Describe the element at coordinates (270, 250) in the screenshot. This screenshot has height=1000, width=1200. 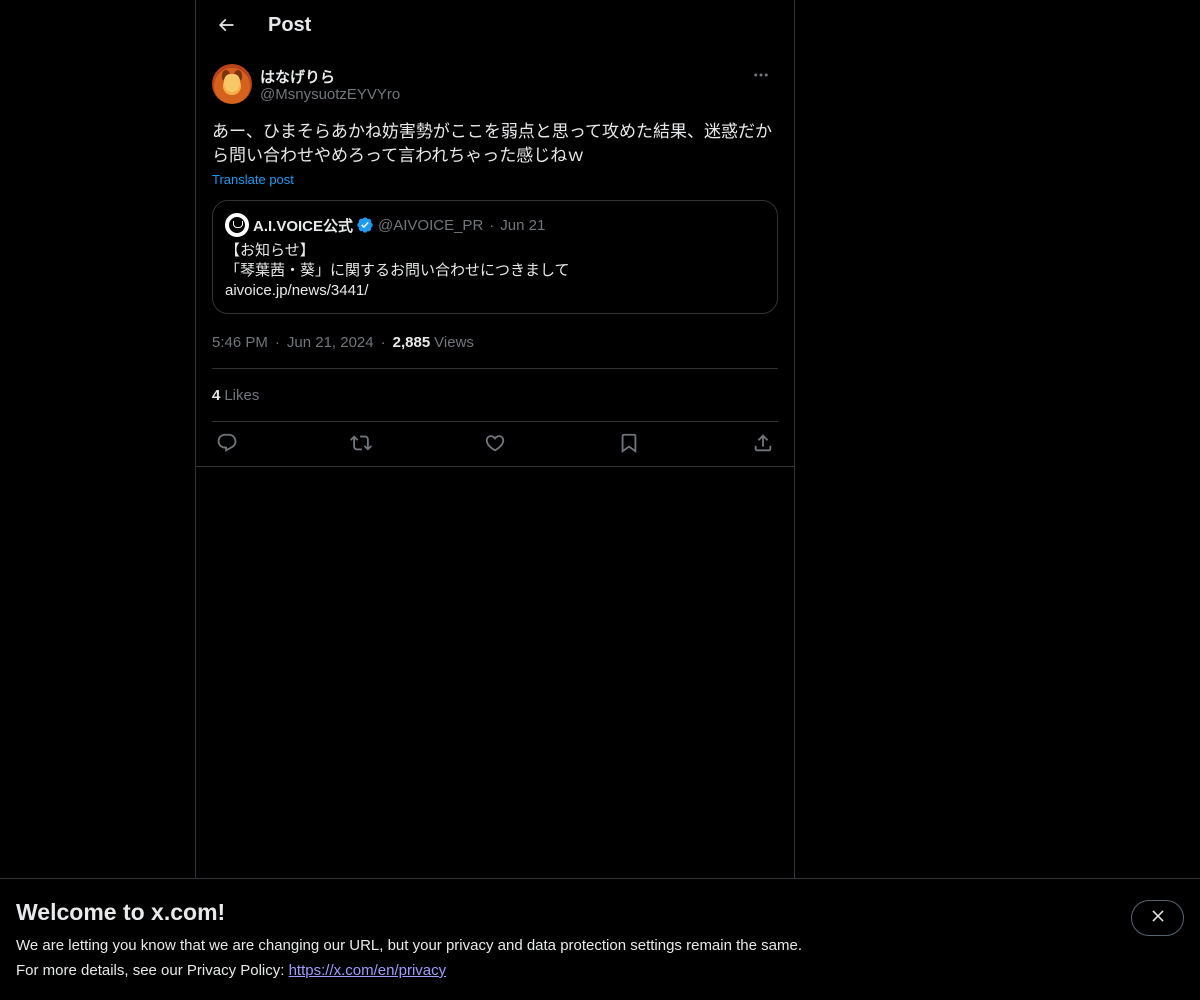
I see `quote-line: 【お知らせ】` at that location.